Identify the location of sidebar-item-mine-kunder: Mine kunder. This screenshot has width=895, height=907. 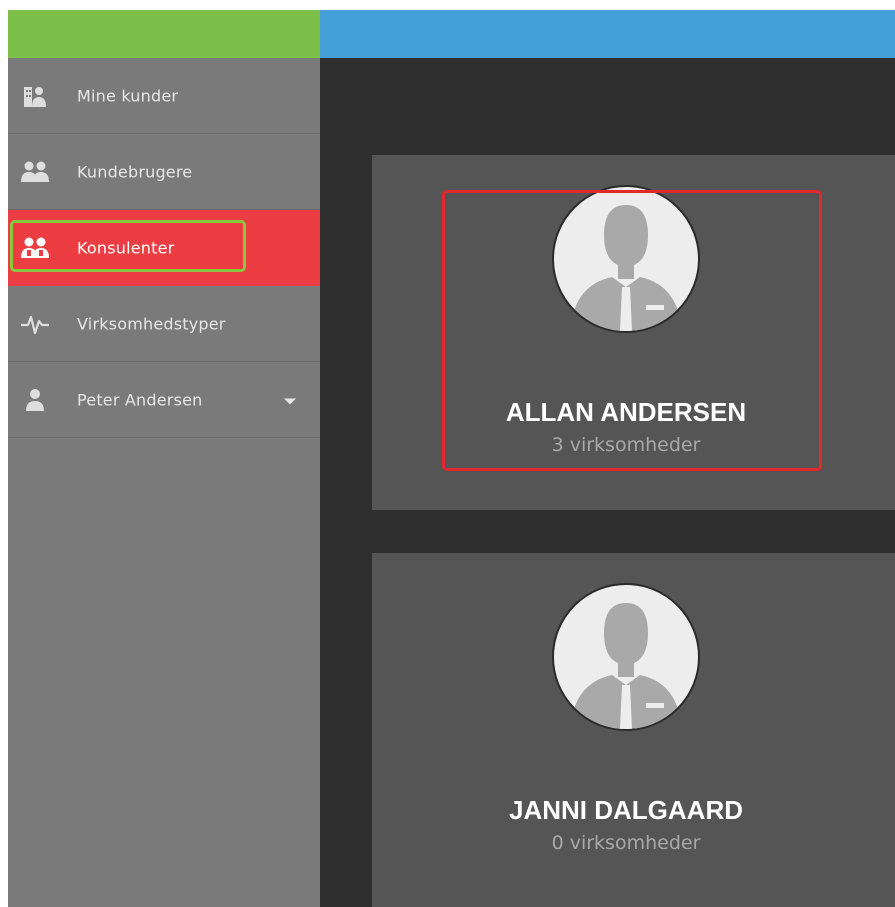
(164, 96).